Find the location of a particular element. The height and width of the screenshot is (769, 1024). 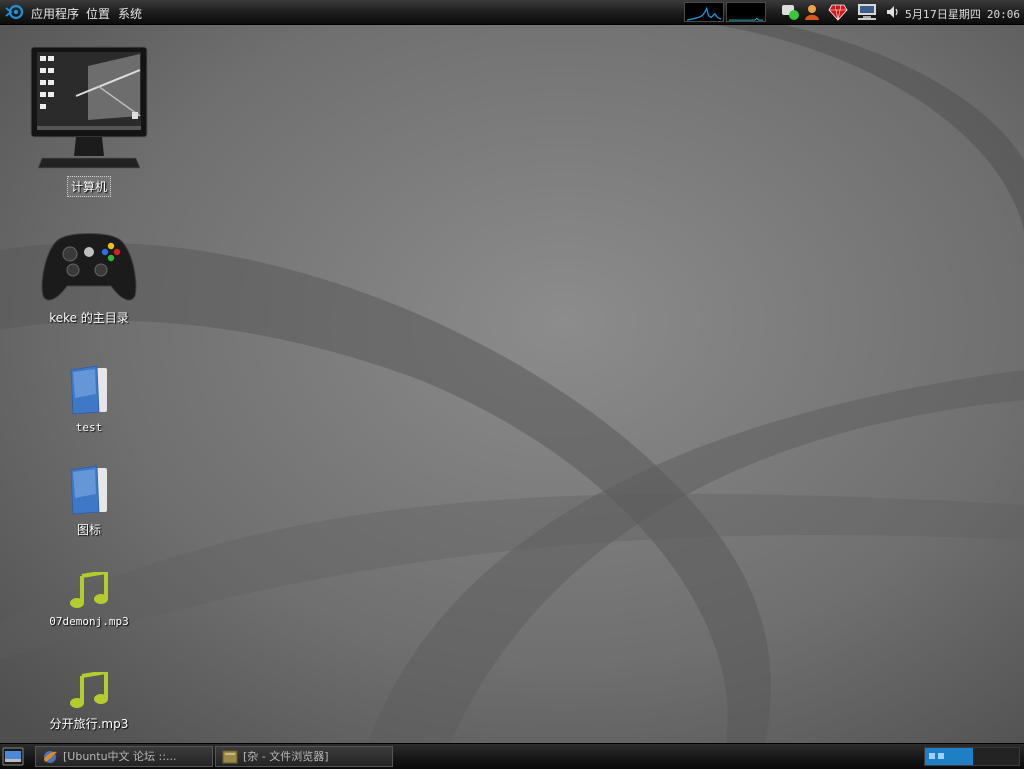

cpu-monitor-graph is located at coordinates (704, 12).